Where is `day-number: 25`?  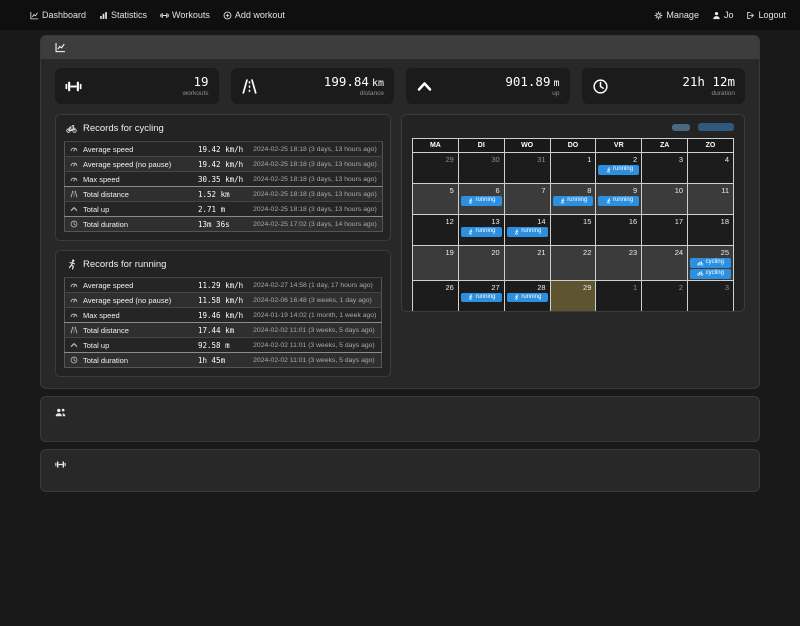 day-number: 25 is located at coordinates (724, 252).